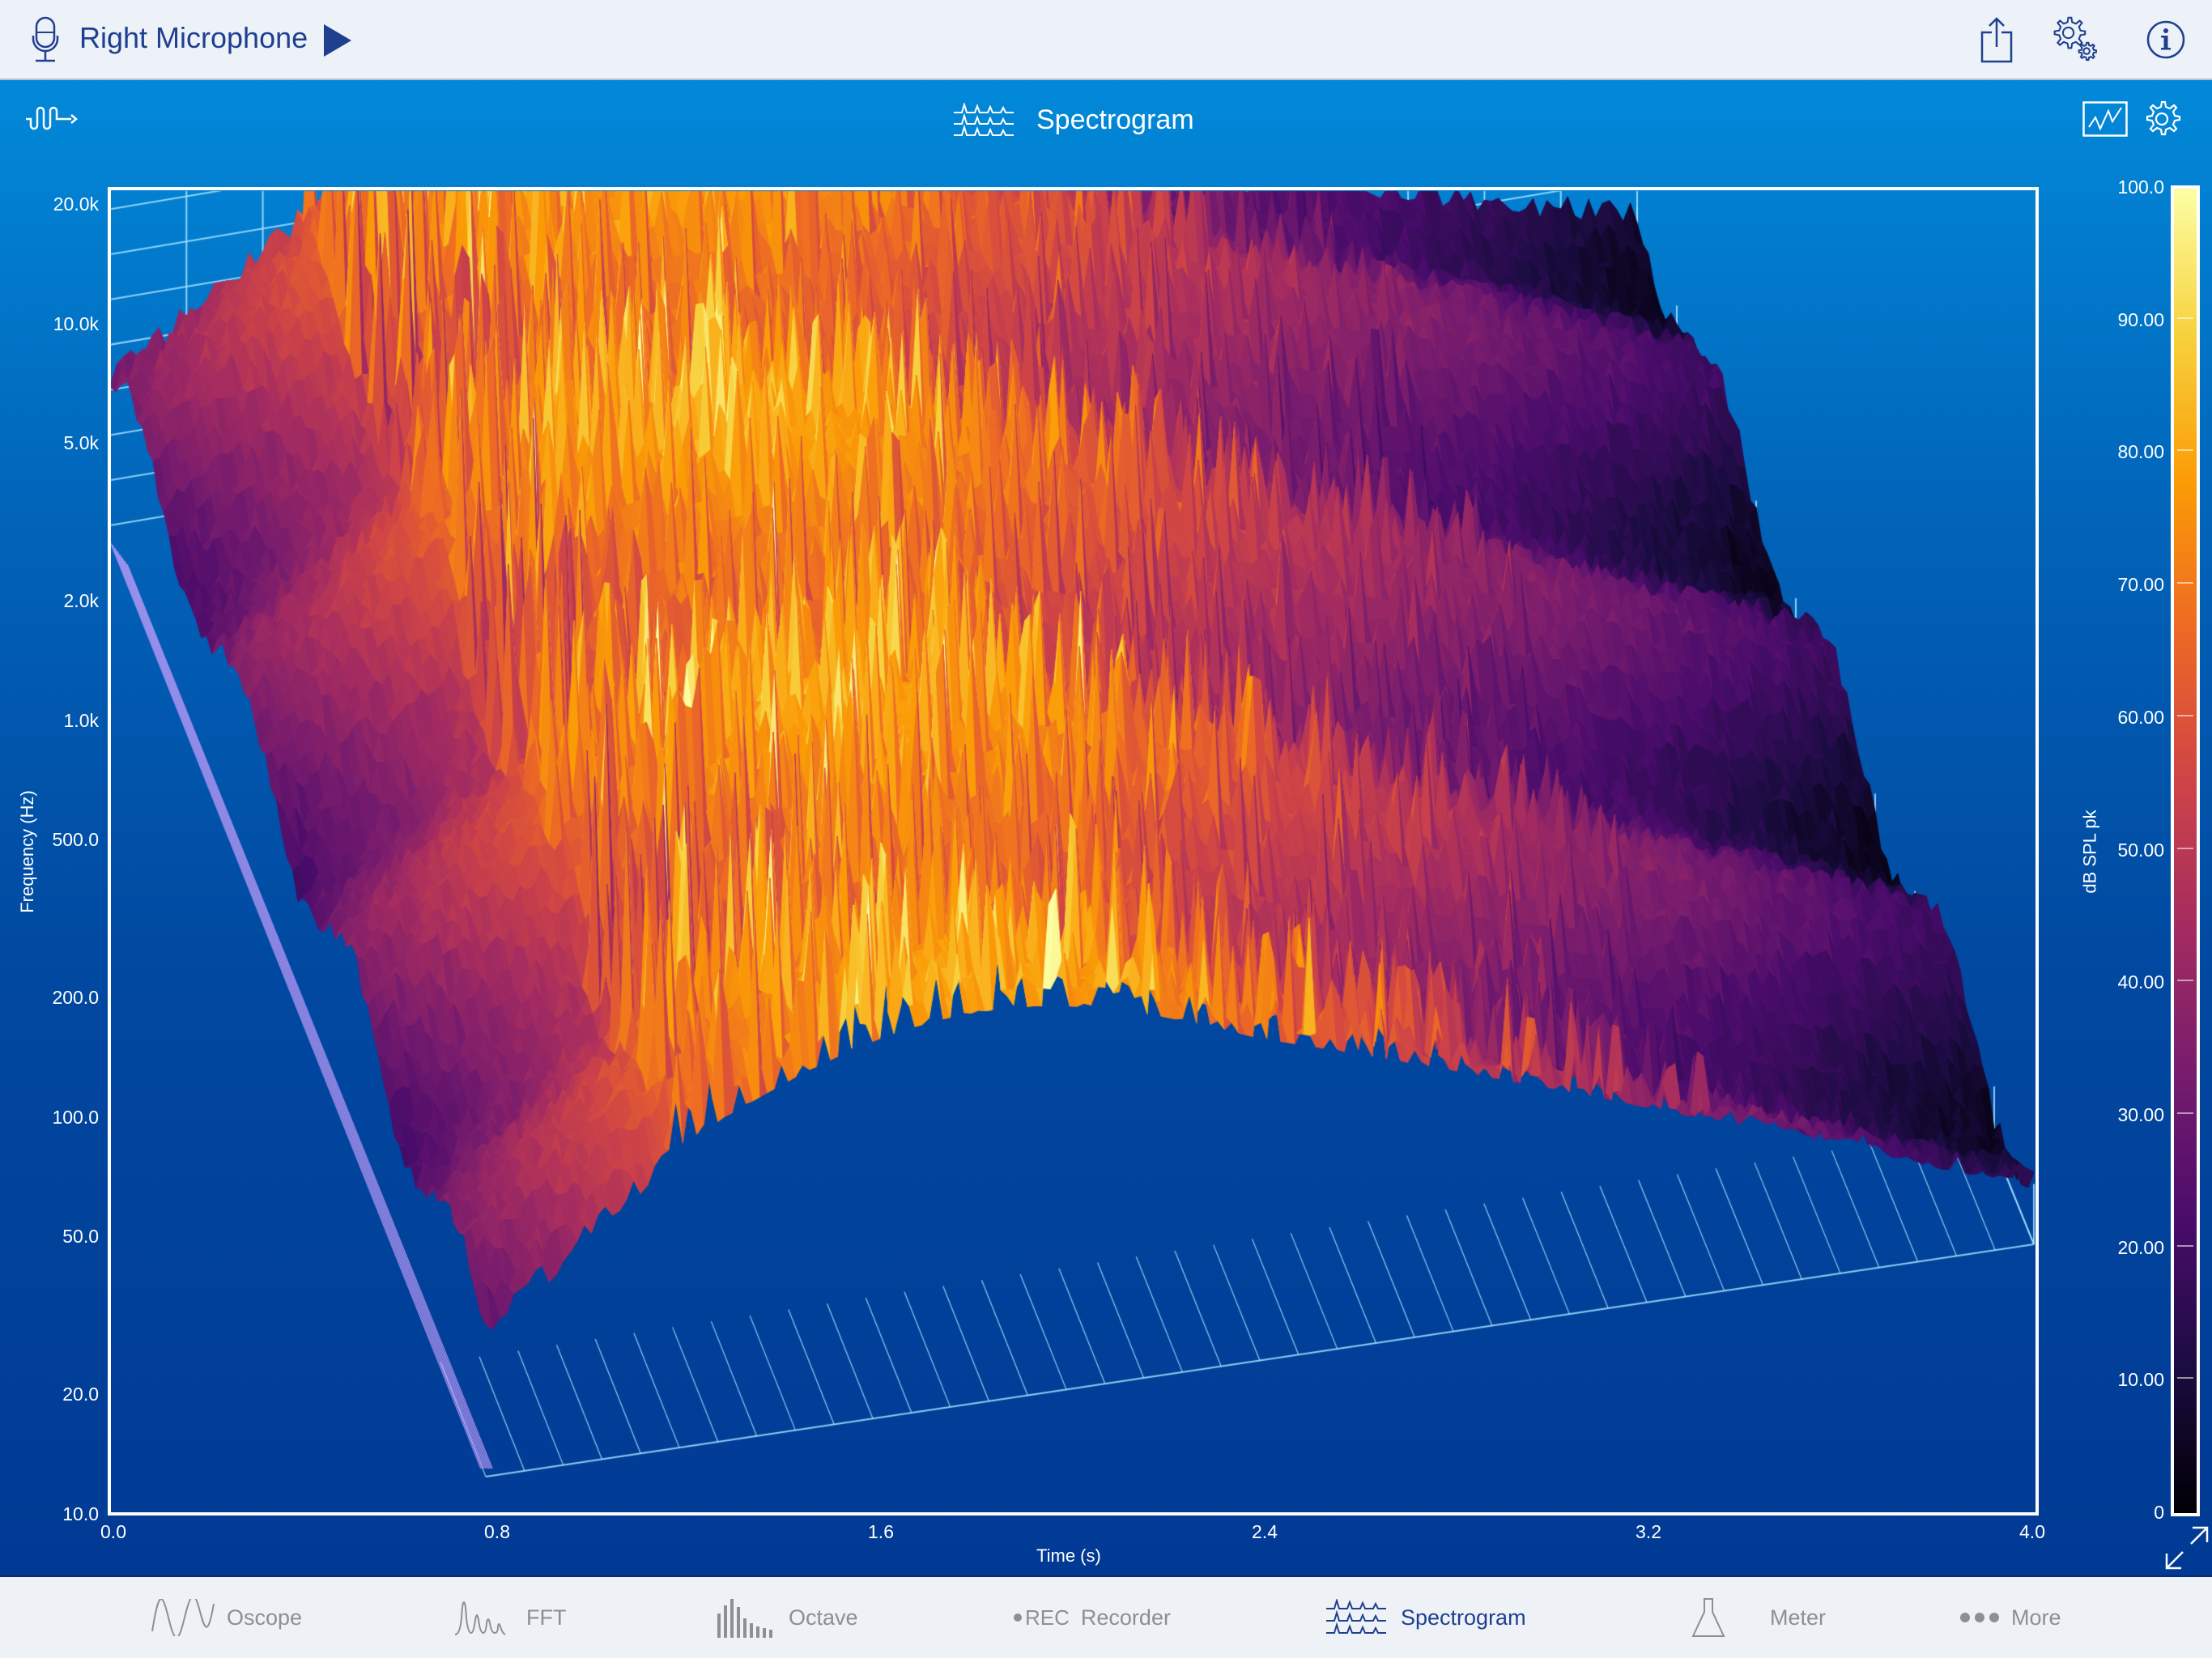  I want to click on colorbar-tick-label: 90.00, so click(2140, 319).